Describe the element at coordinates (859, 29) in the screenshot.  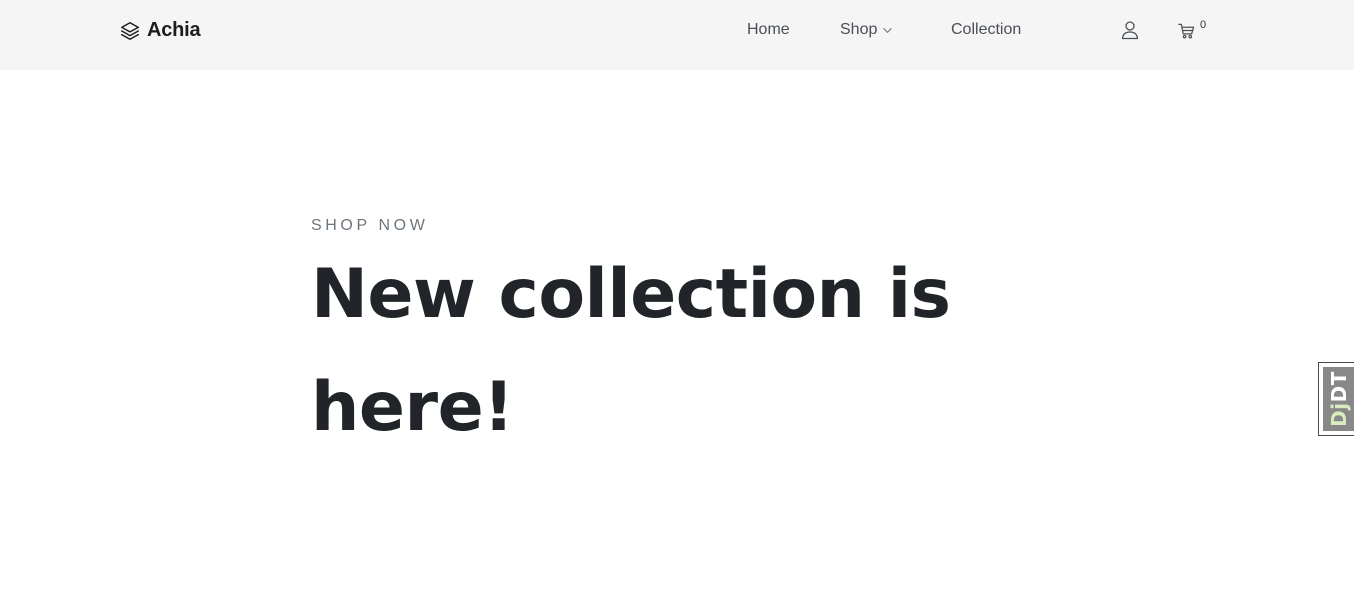
I see `nav-shop-label: Shop` at that location.